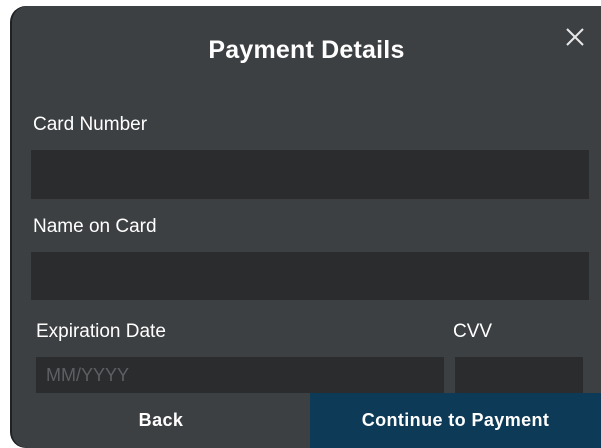 The height and width of the screenshot is (448, 601). What do you see at coordinates (161, 420) in the screenshot?
I see `back-button: Back` at bounding box center [161, 420].